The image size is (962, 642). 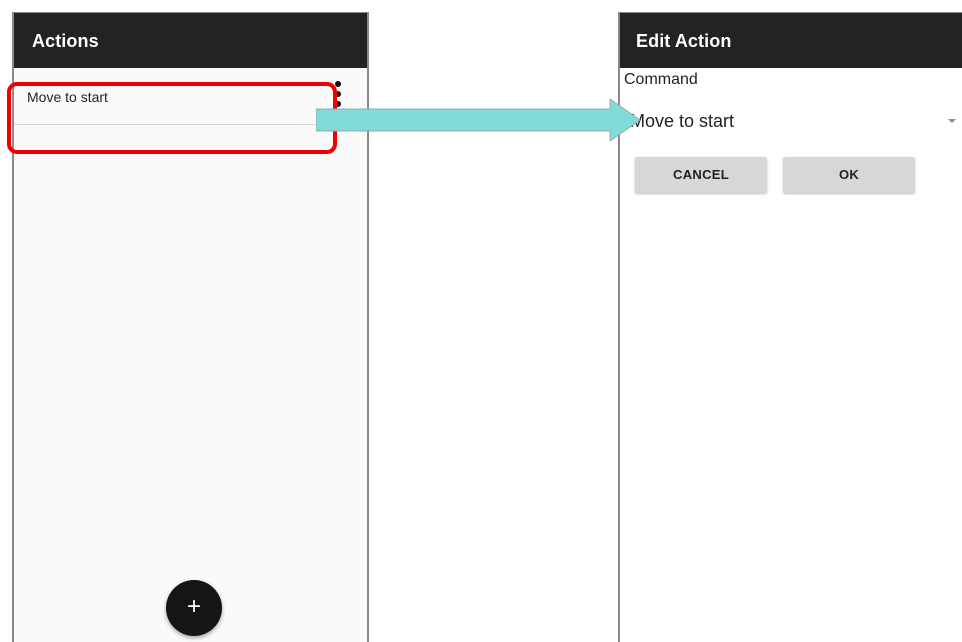 I want to click on command-label: Command, so click(x=661, y=79).